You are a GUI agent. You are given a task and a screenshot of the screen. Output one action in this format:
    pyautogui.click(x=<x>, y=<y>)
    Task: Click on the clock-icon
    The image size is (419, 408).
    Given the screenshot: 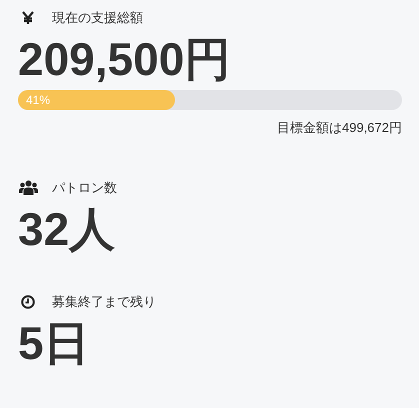 What is the action you would take?
    pyautogui.click(x=28, y=301)
    